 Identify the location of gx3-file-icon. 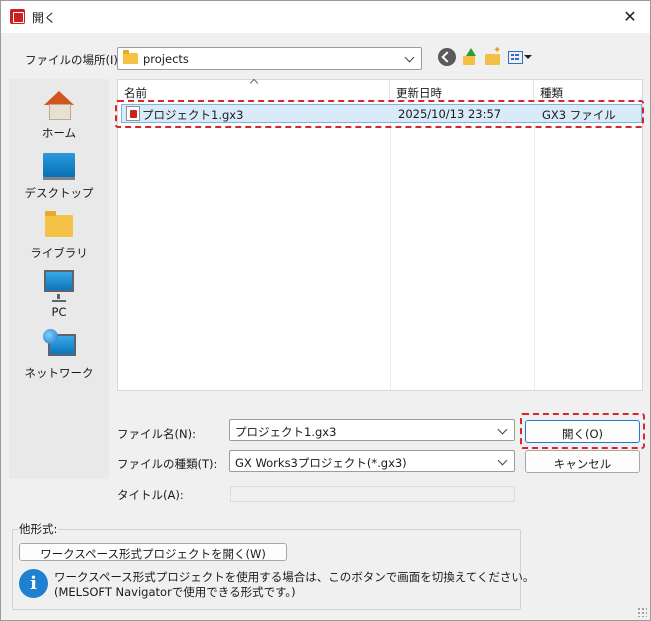
(133, 113).